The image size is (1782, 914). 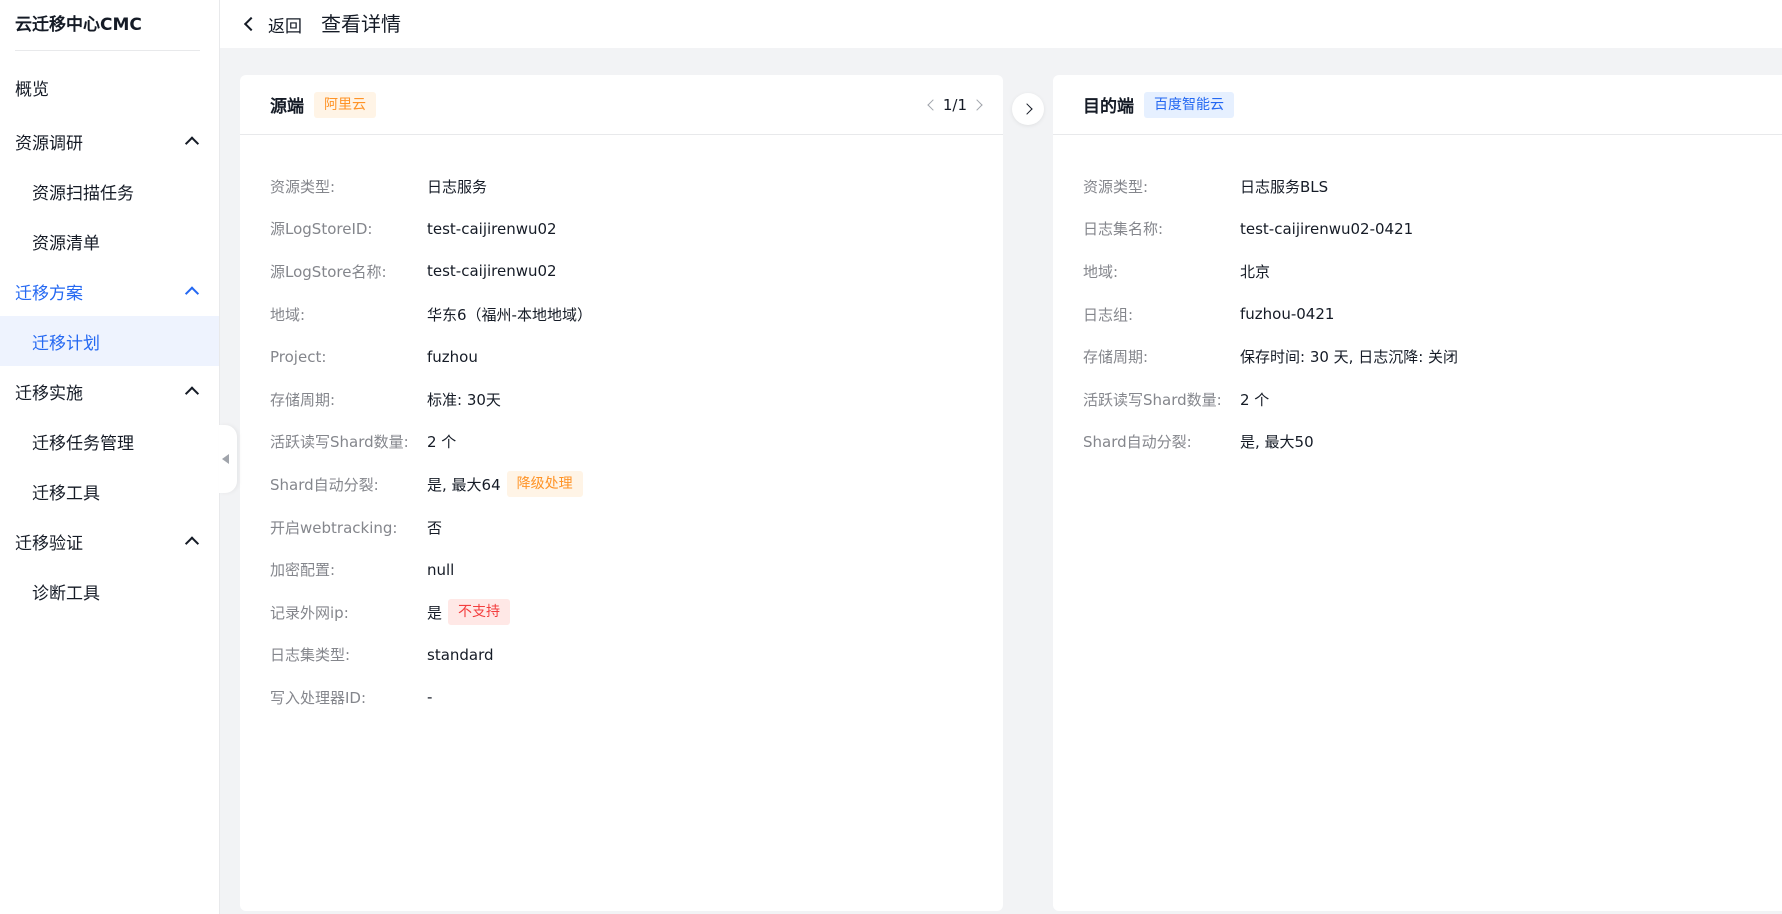 I want to click on detail-value: fuzhou, so click(x=452, y=357).